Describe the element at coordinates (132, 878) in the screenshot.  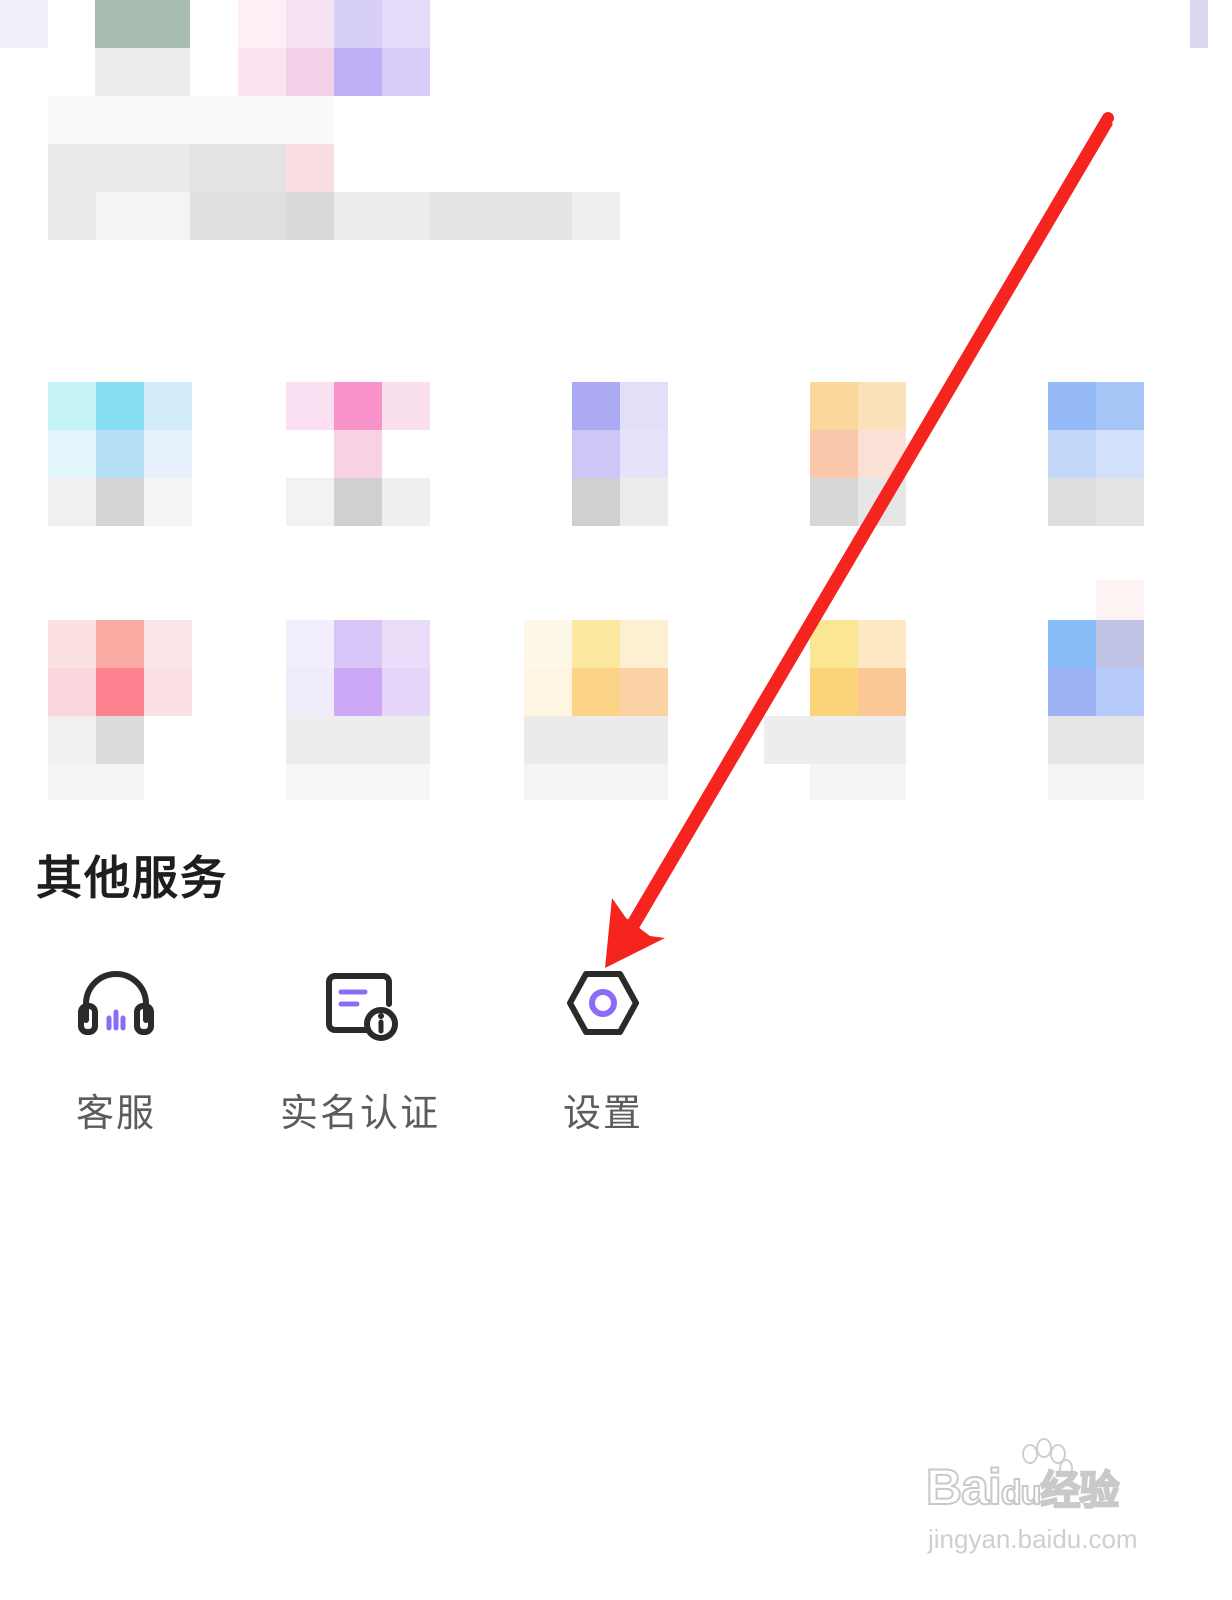
I see `section-title-other-services: 其他服务` at that location.